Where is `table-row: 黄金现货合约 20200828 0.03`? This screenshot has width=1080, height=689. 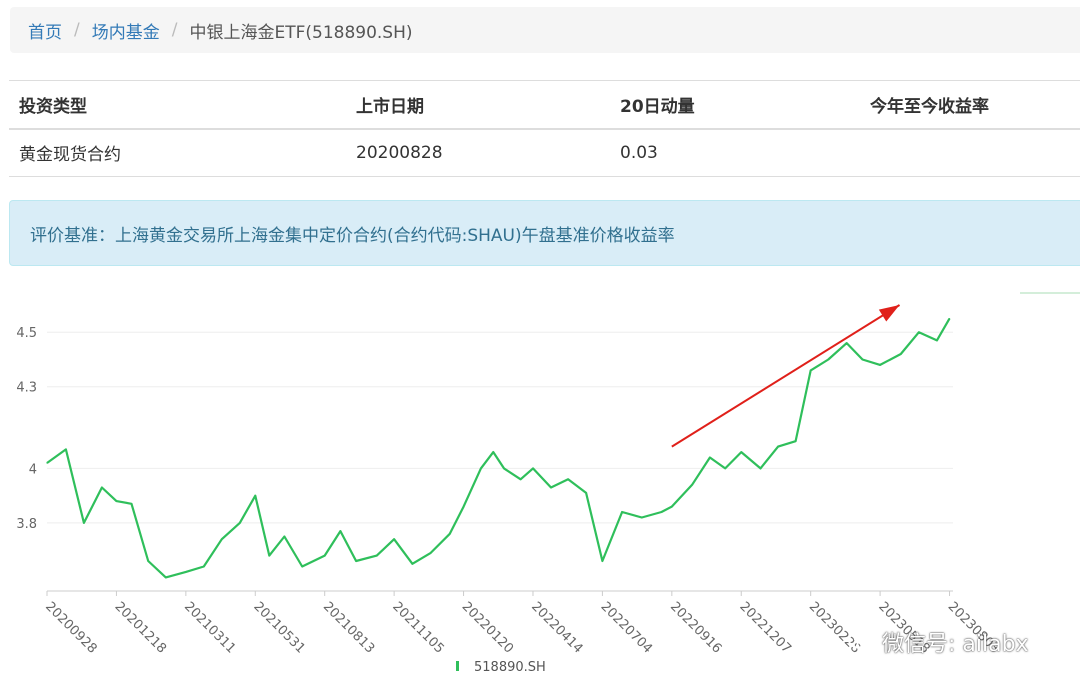 table-row: 黄金现货合约 20200828 0.03 is located at coordinates (544, 152).